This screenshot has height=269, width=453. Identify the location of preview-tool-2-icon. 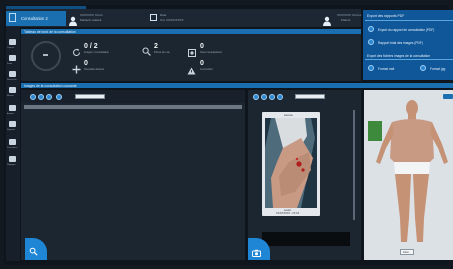
(264, 97).